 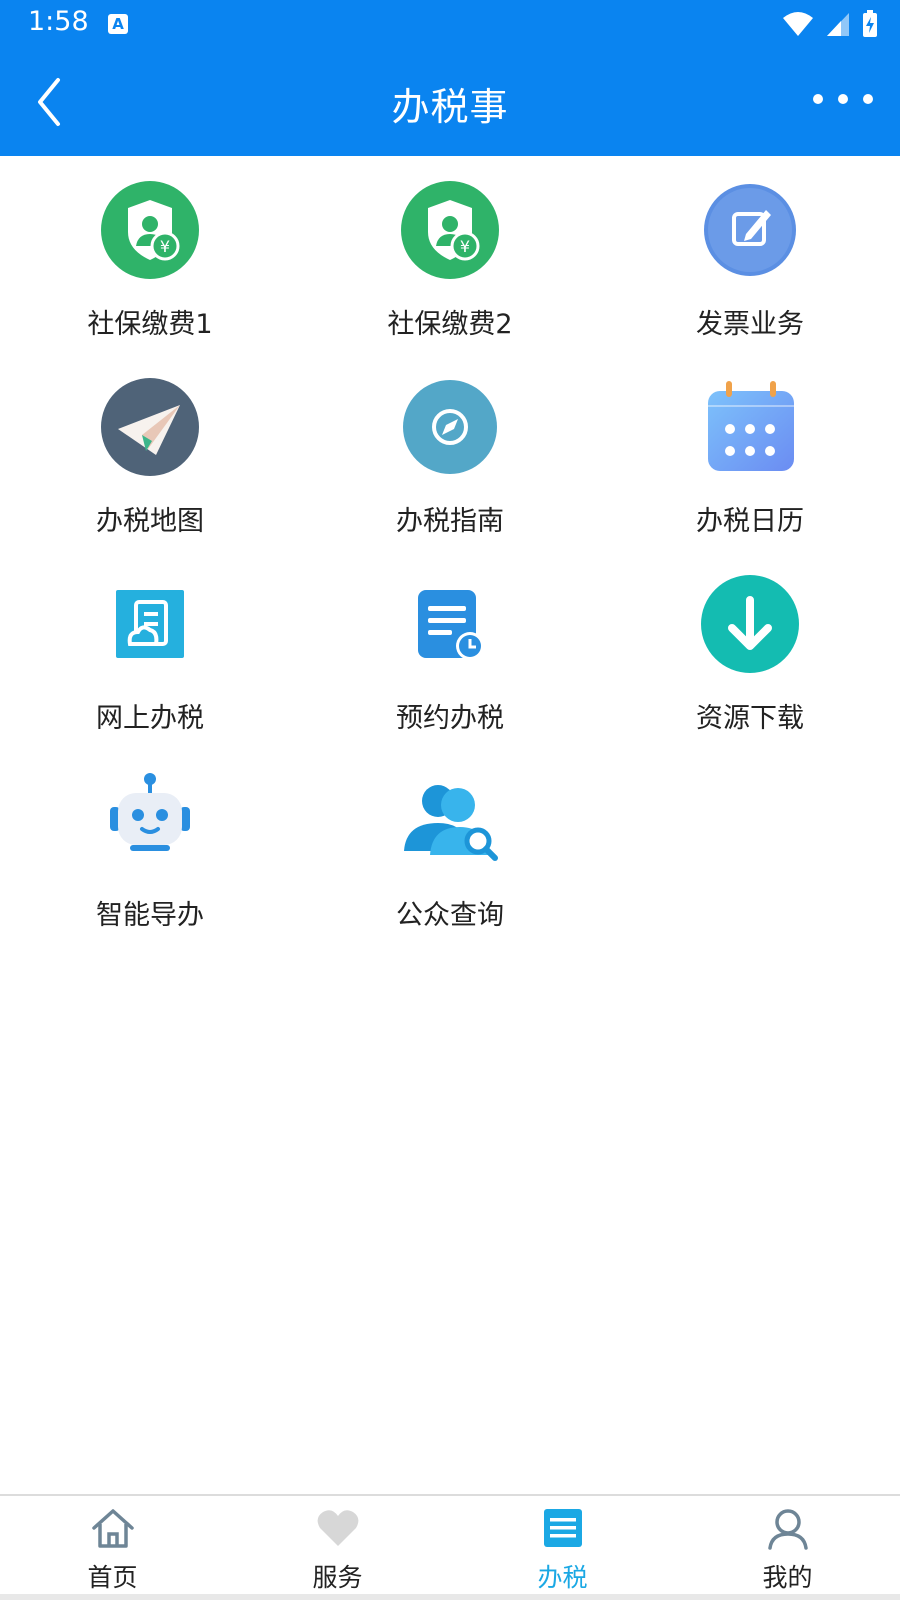 I want to click on list-icon, so click(x=563, y=1528).